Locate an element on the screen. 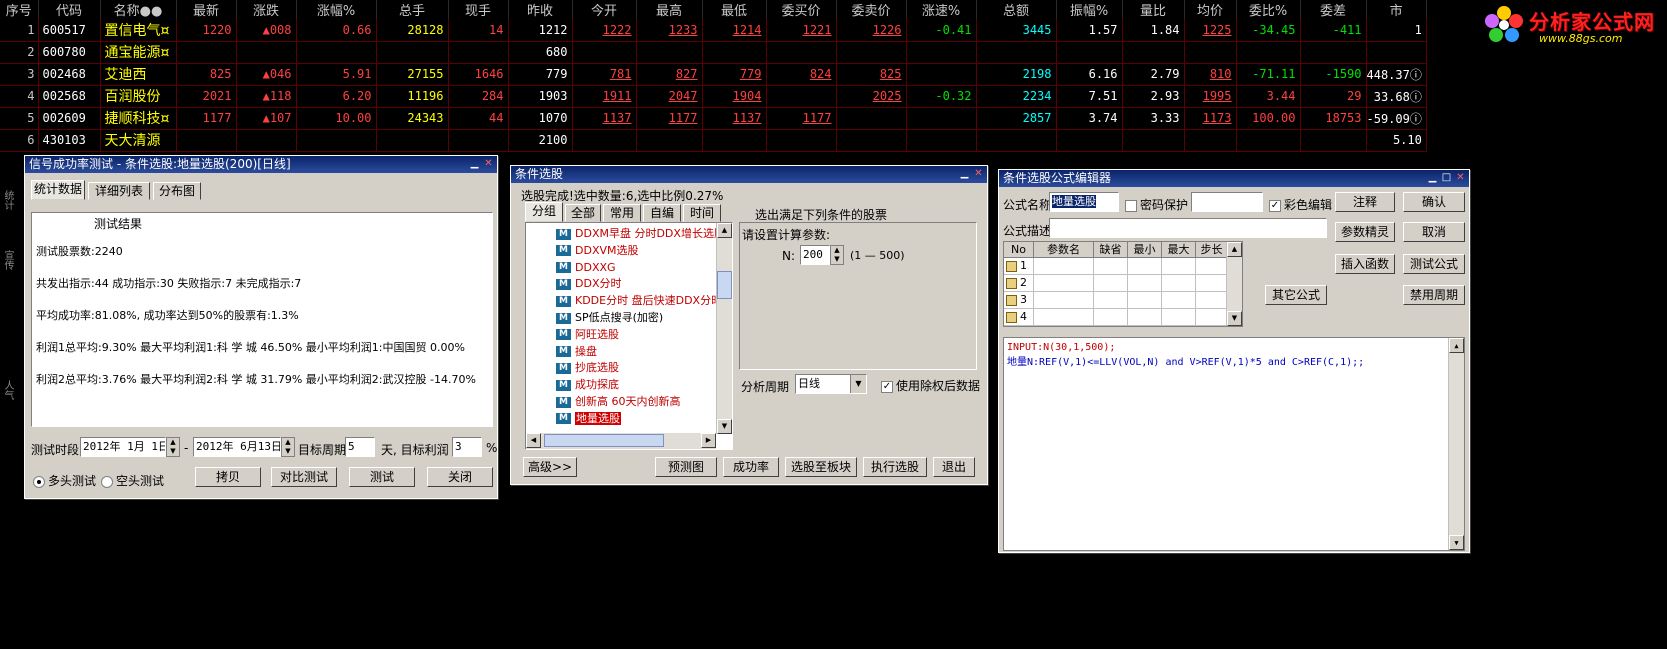 Image resolution: width=1667 pixels, height=649 pixels. tab-stats: 统计数据 is located at coordinates (58, 190).